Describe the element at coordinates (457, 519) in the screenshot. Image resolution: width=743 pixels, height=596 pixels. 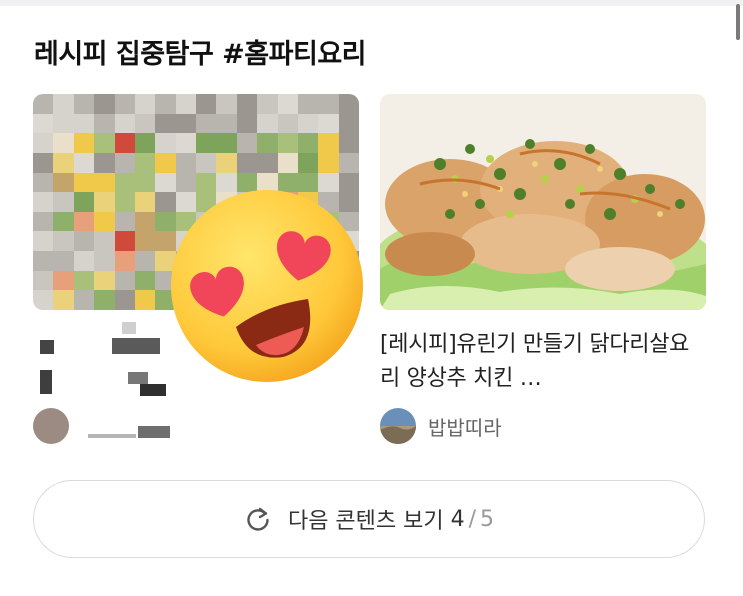
I see `page-current: 4` at that location.